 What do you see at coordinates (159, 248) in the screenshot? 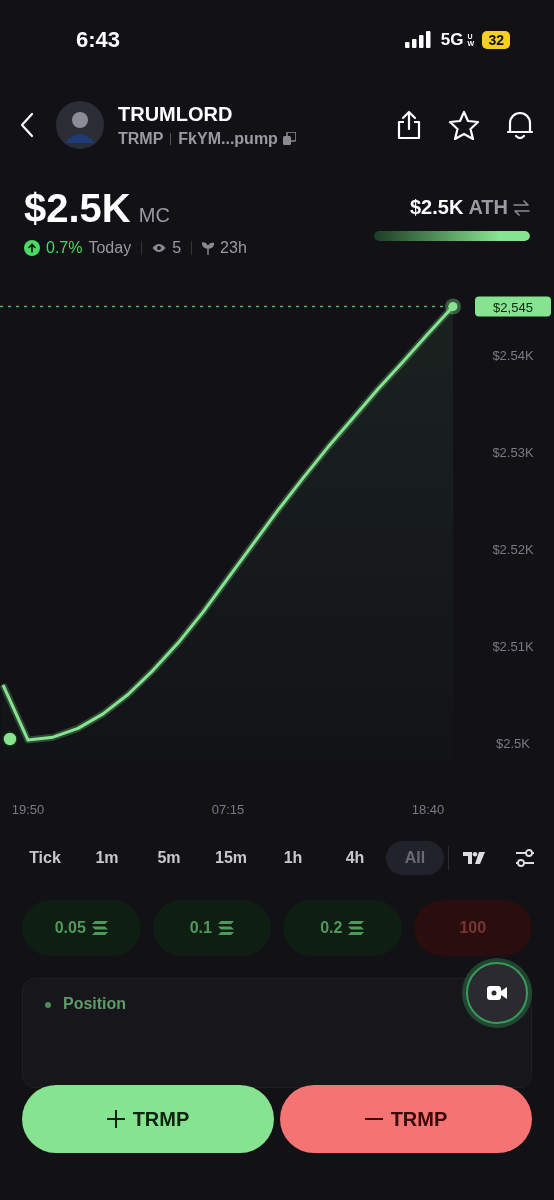
I see `eye-icon` at bounding box center [159, 248].